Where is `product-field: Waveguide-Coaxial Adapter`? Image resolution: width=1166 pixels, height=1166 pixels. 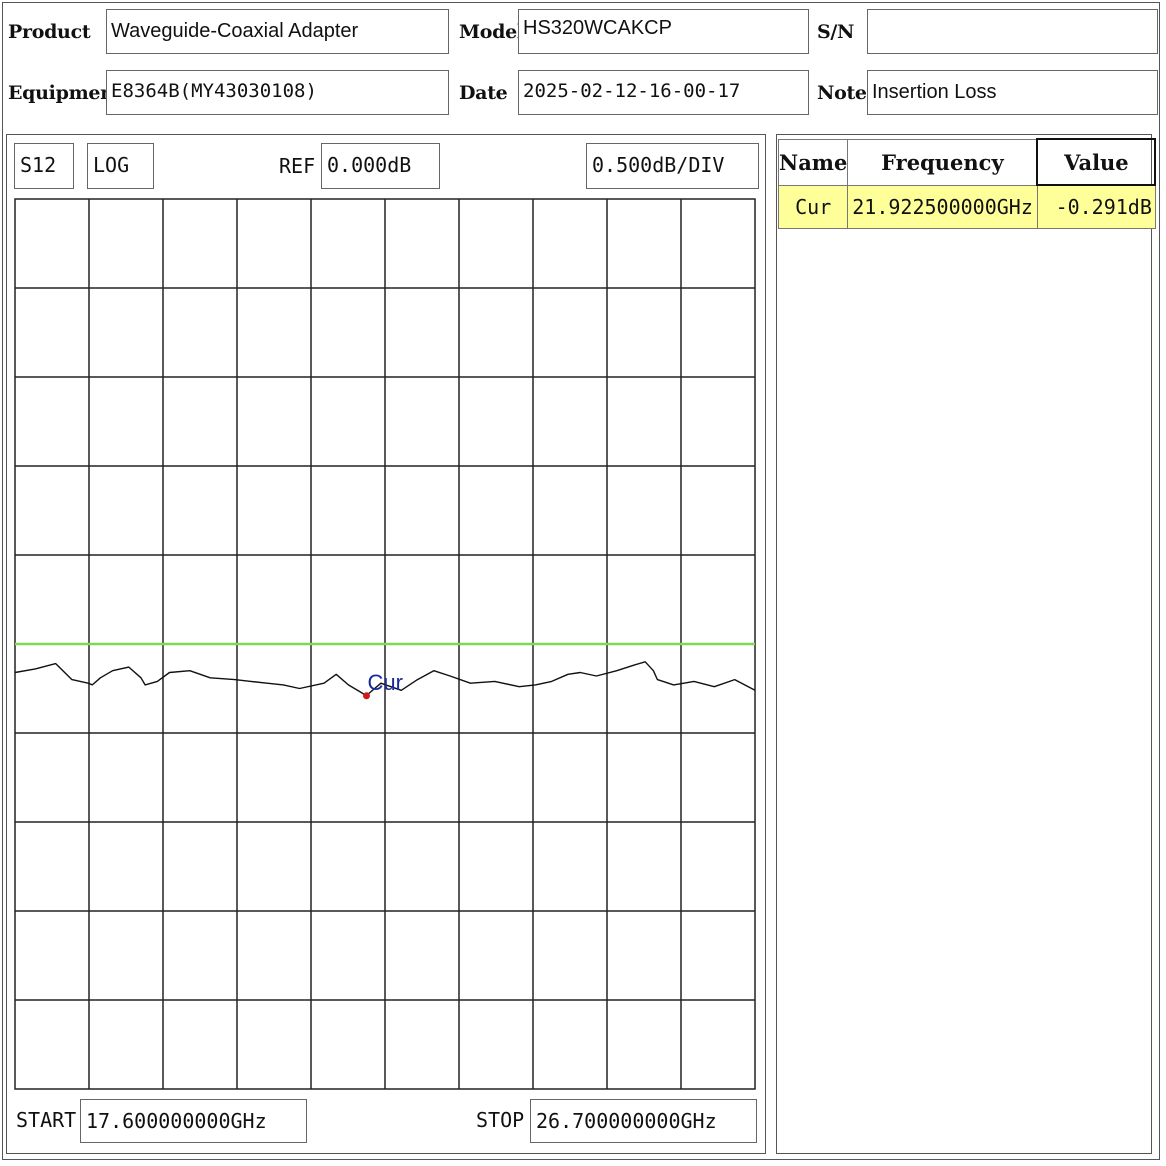 product-field: Waveguide-Coaxial Adapter is located at coordinates (277, 31).